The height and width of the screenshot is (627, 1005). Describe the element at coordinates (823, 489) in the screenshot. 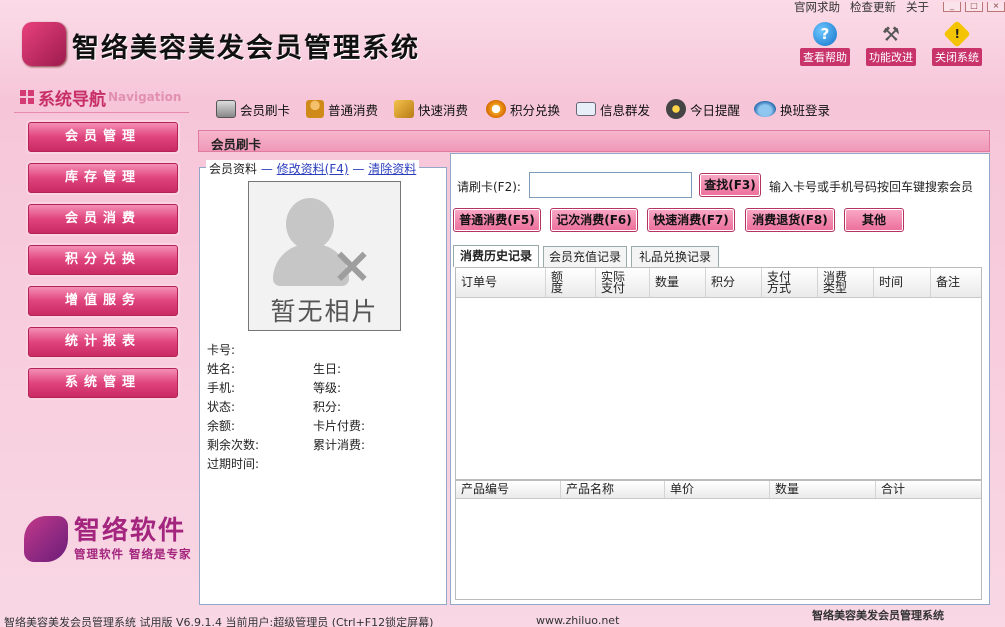

I see `col-detail-quantity: 数量` at that location.